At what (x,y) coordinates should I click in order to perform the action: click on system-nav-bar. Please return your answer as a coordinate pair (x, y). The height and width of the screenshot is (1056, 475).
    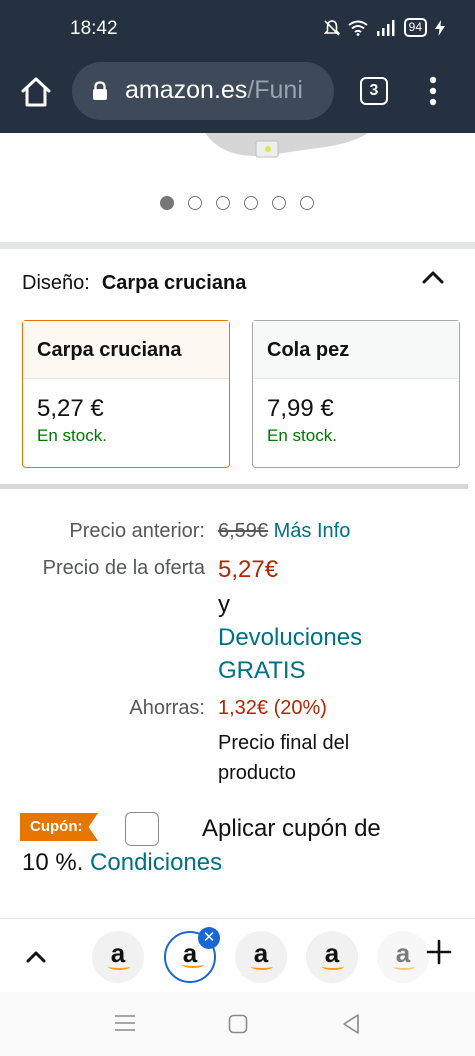
    Looking at the image, I should click on (237, 1024).